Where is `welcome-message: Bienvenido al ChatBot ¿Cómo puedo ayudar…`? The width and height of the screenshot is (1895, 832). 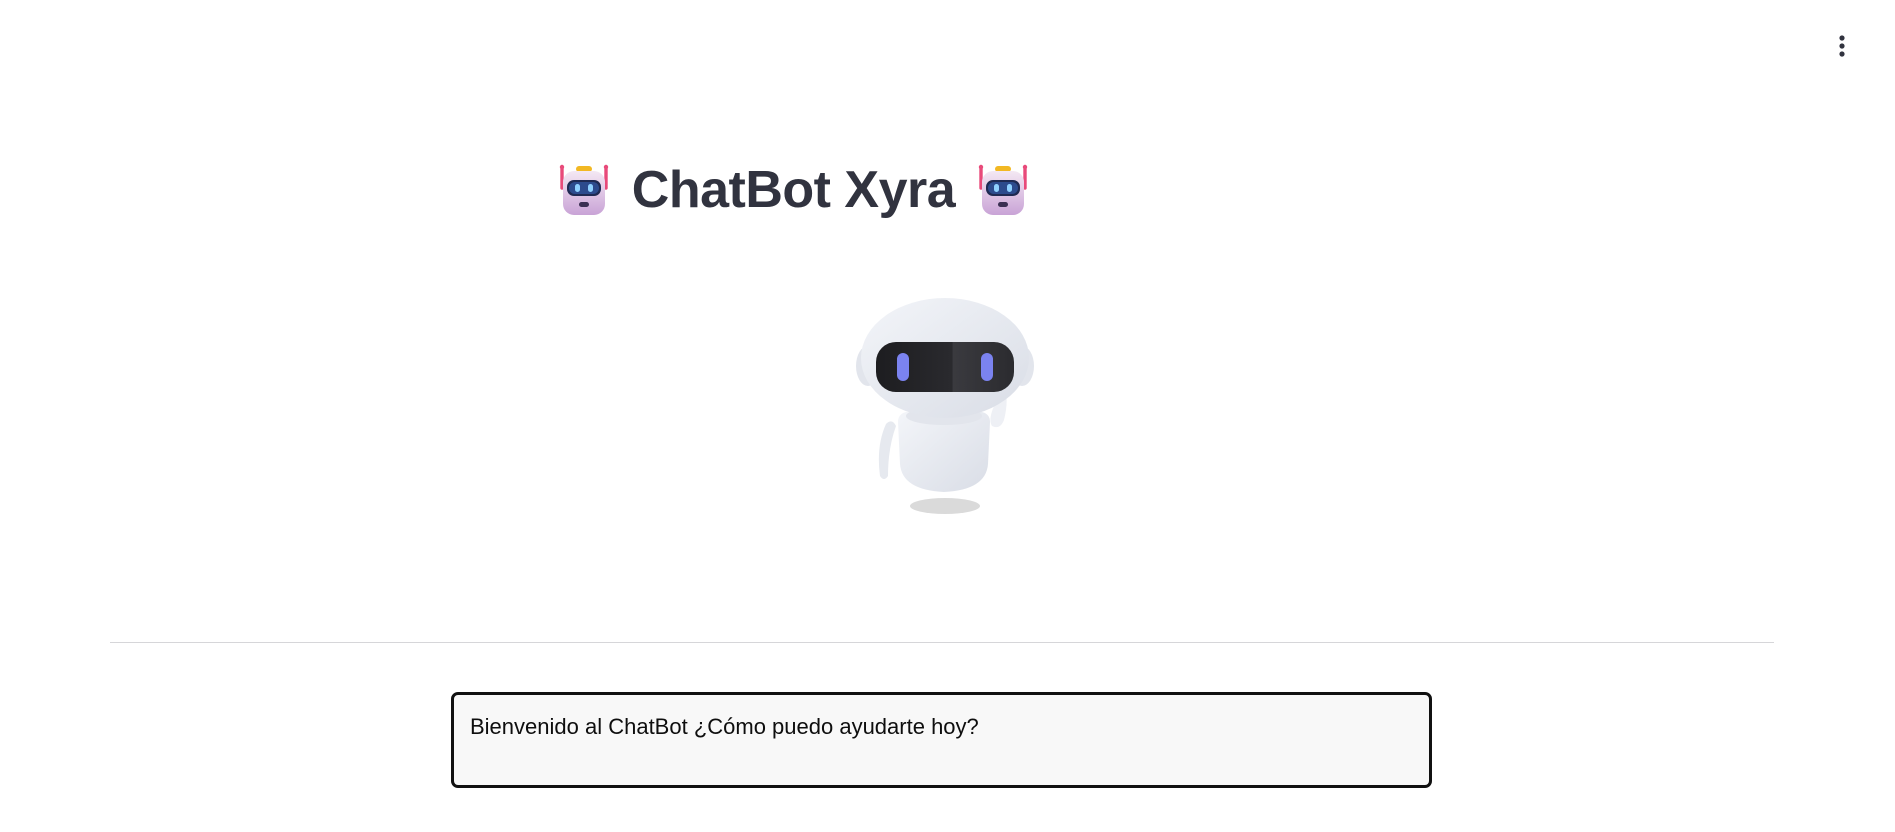 welcome-message: Bienvenido al ChatBot ¿Cómo puedo ayudar… is located at coordinates (724, 726).